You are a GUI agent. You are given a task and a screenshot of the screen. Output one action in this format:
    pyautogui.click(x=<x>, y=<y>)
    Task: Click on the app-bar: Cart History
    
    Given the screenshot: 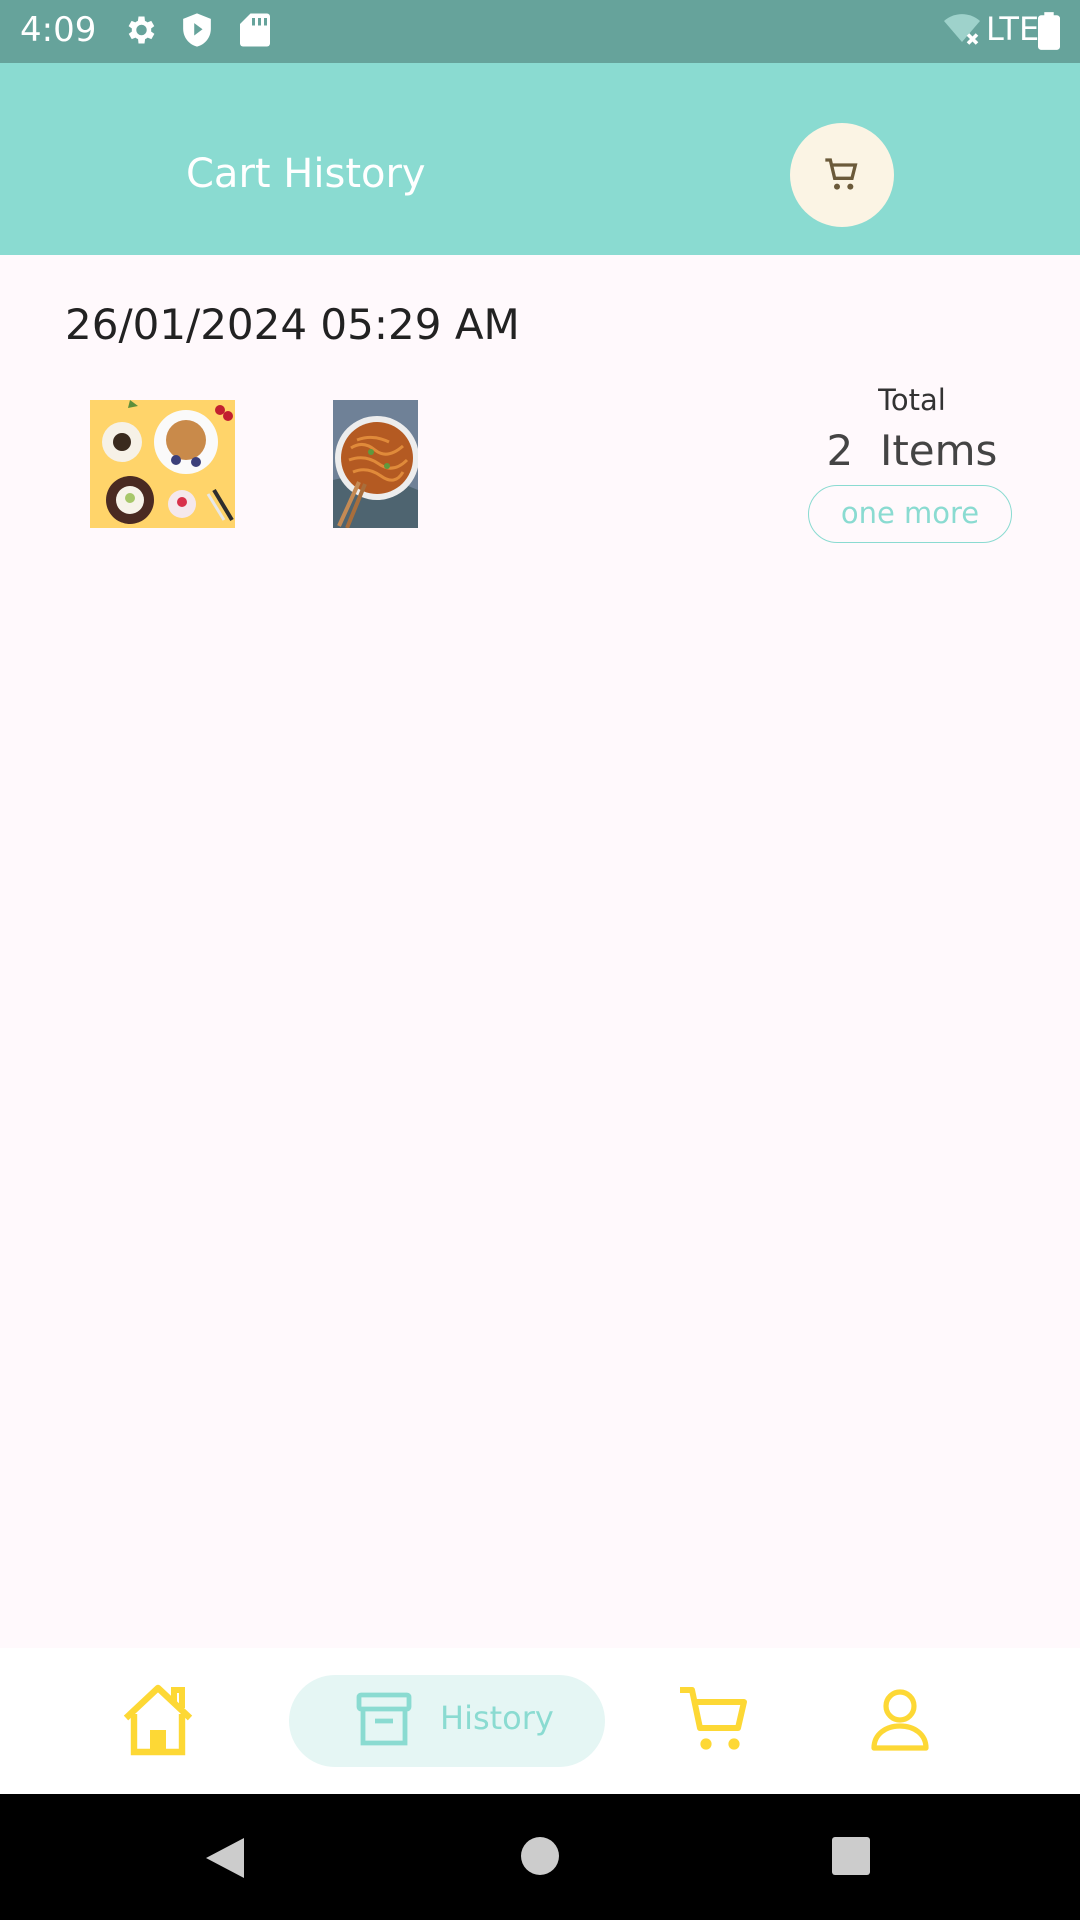 What is the action you would take?
    pyautogui.click(x=540, y=159)
    